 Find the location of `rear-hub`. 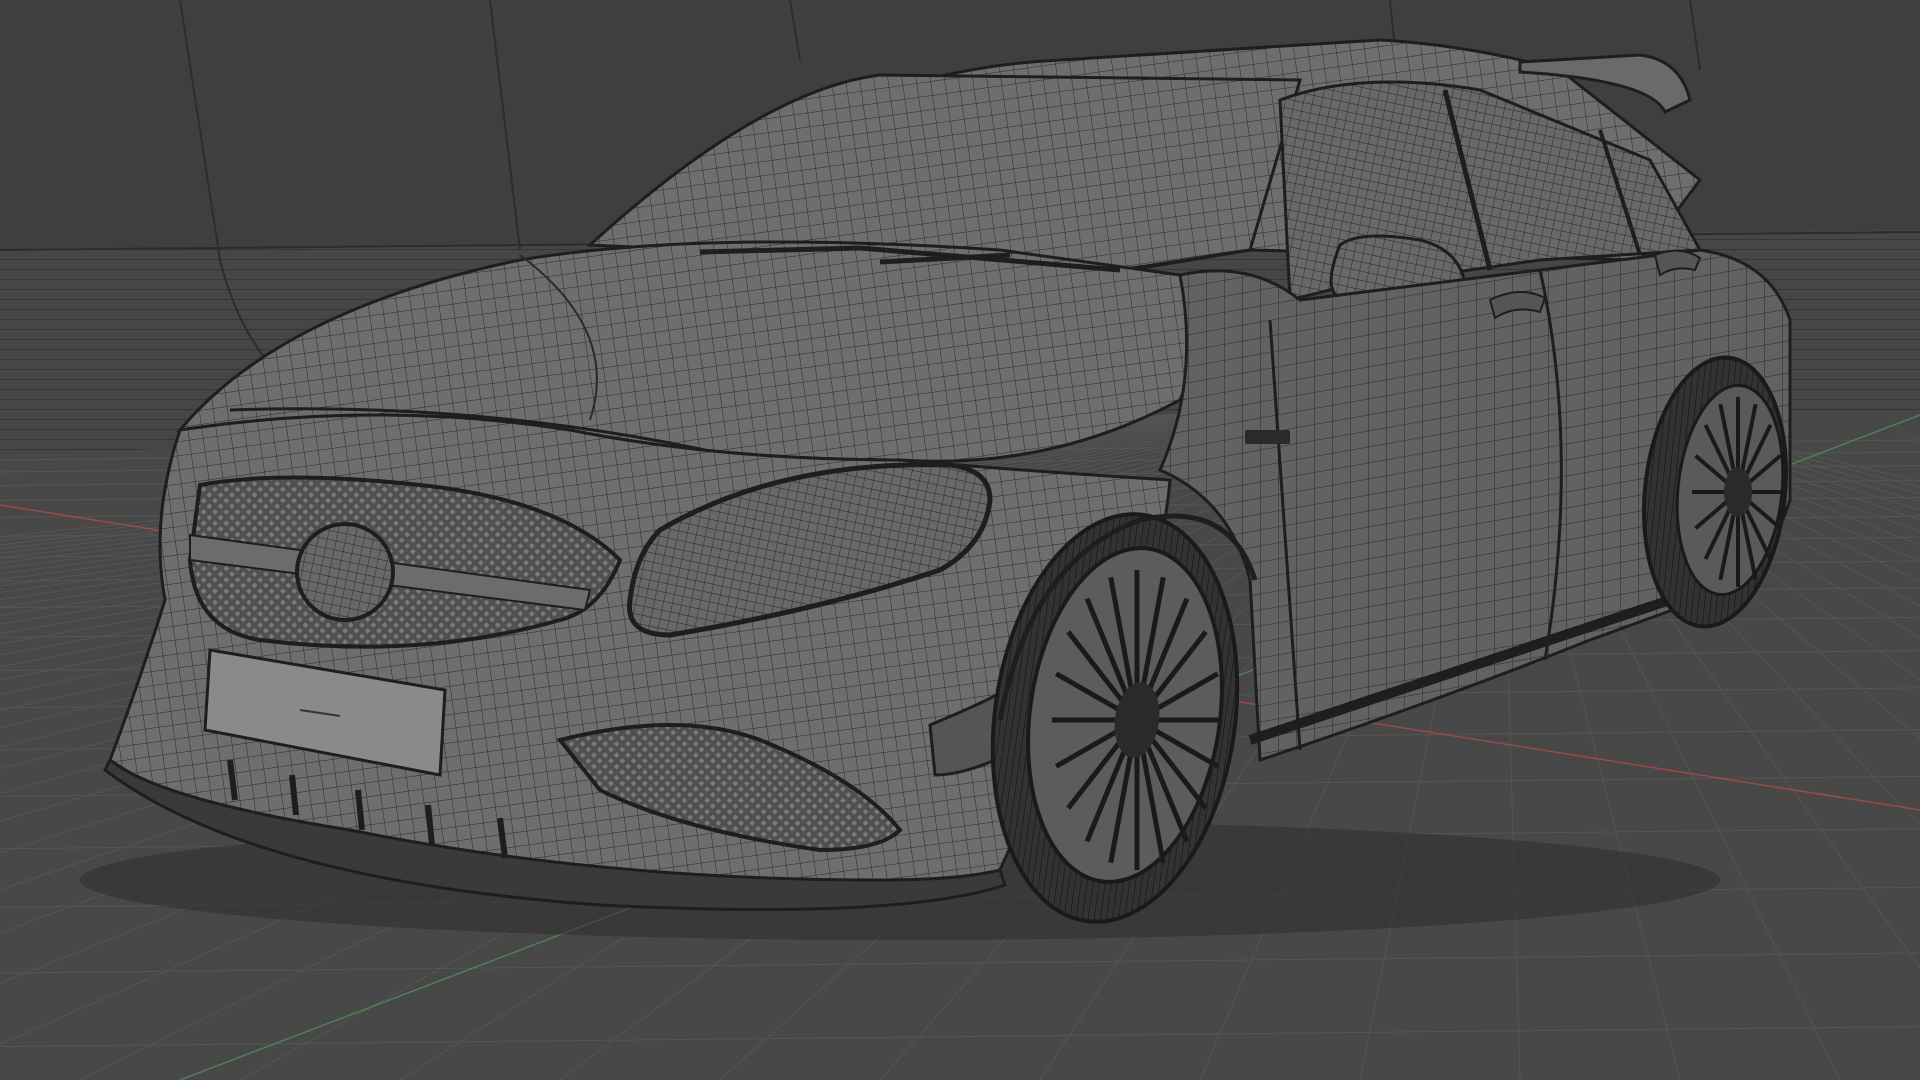

rear-hub is located at coordinates (1738, 492).